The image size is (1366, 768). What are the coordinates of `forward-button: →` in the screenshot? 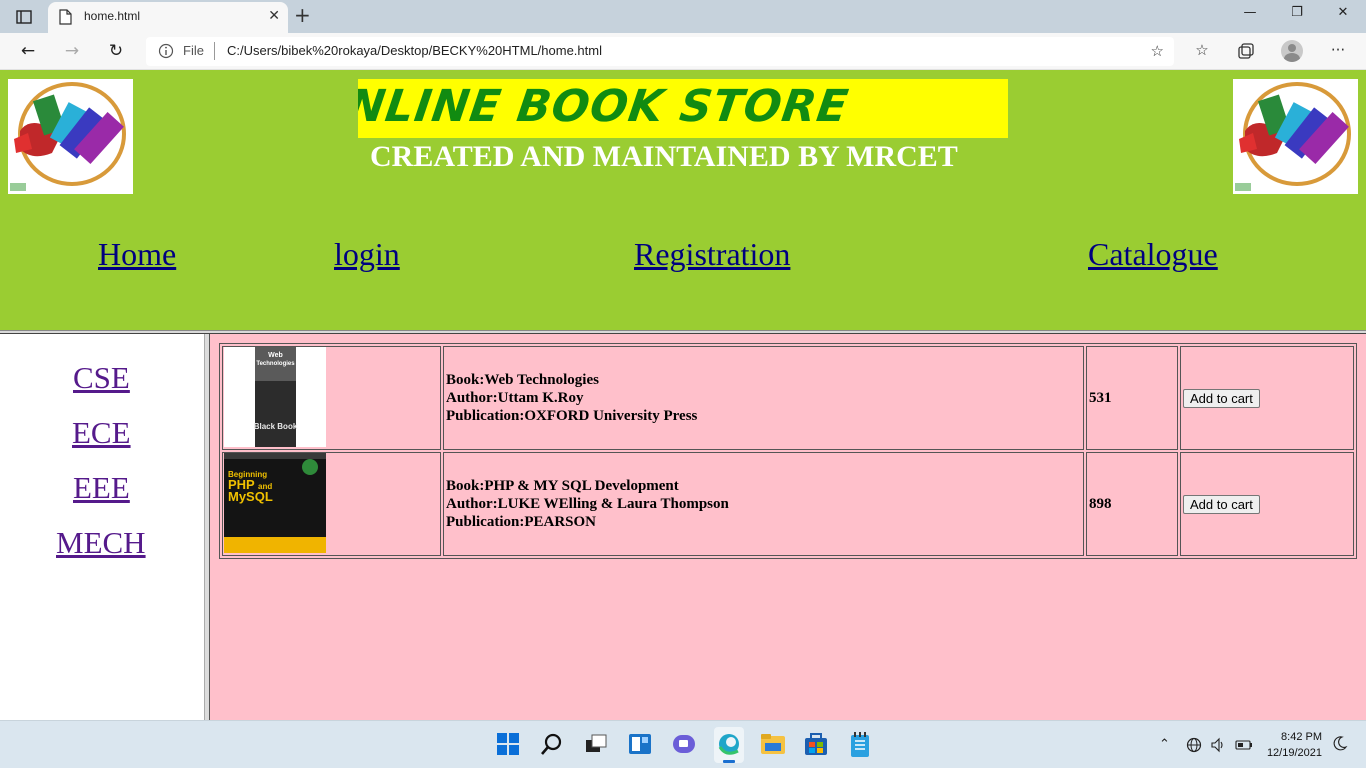 It's located at (72, 51).